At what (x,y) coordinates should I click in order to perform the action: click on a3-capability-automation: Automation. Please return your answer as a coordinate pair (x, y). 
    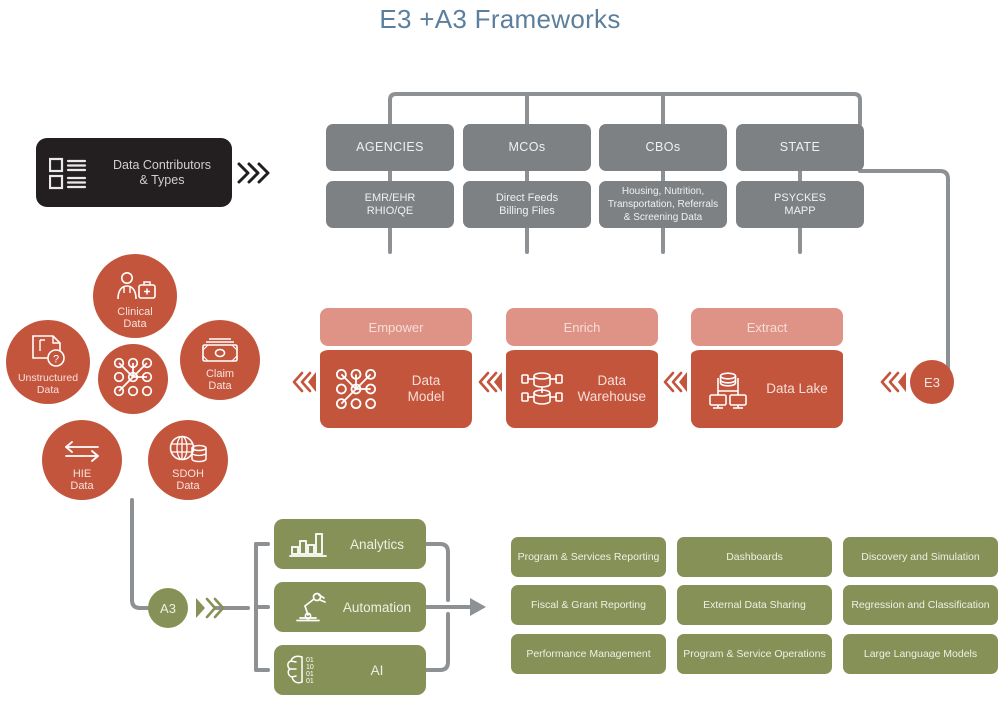
    Looking at the image, I should click on (350, 607).